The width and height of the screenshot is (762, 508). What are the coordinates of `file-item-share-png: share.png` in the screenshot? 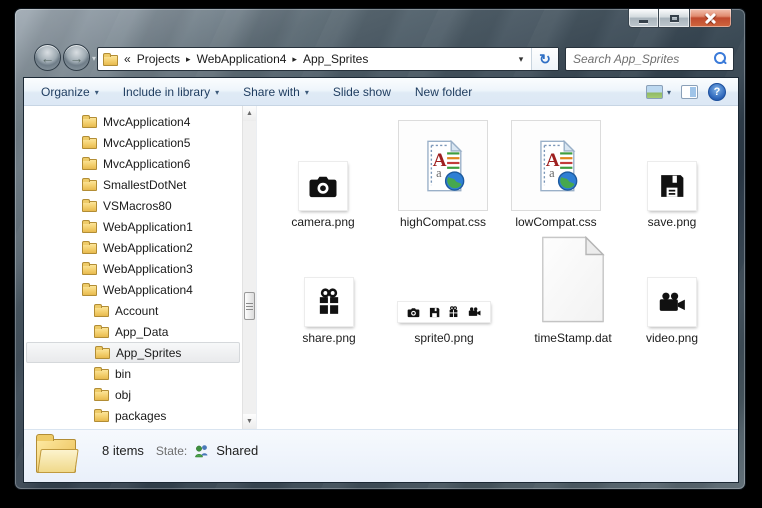 It's located at (329, 290).